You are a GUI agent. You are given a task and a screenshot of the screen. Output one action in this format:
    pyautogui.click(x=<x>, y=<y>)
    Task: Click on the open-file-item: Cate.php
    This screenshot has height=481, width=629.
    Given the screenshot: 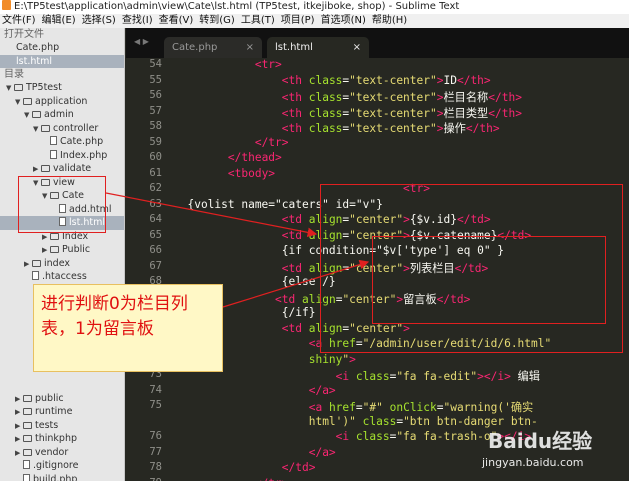 What is the action you would take?
    pyautogui.click(x=62, y=48)
    